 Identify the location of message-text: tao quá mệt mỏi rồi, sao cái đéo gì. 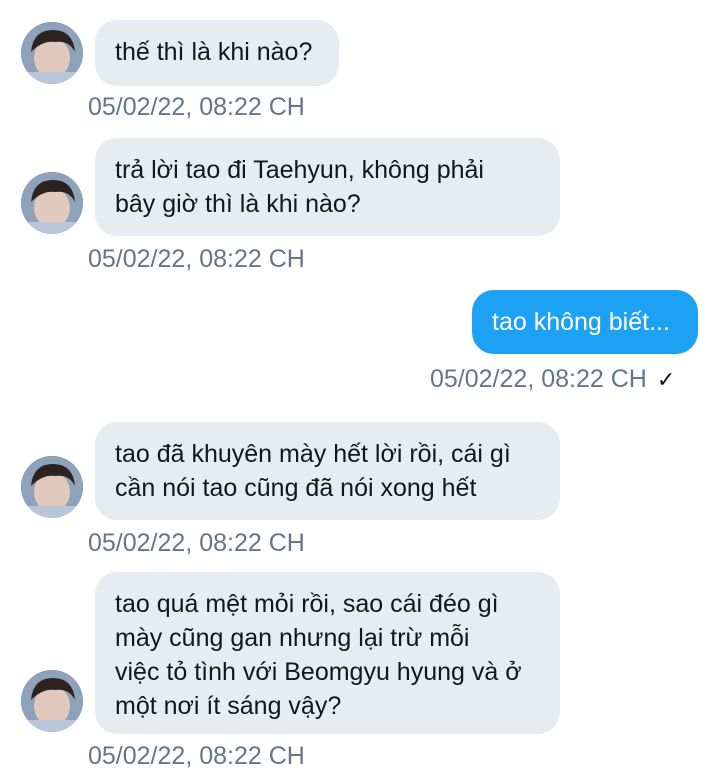
(307, 604).